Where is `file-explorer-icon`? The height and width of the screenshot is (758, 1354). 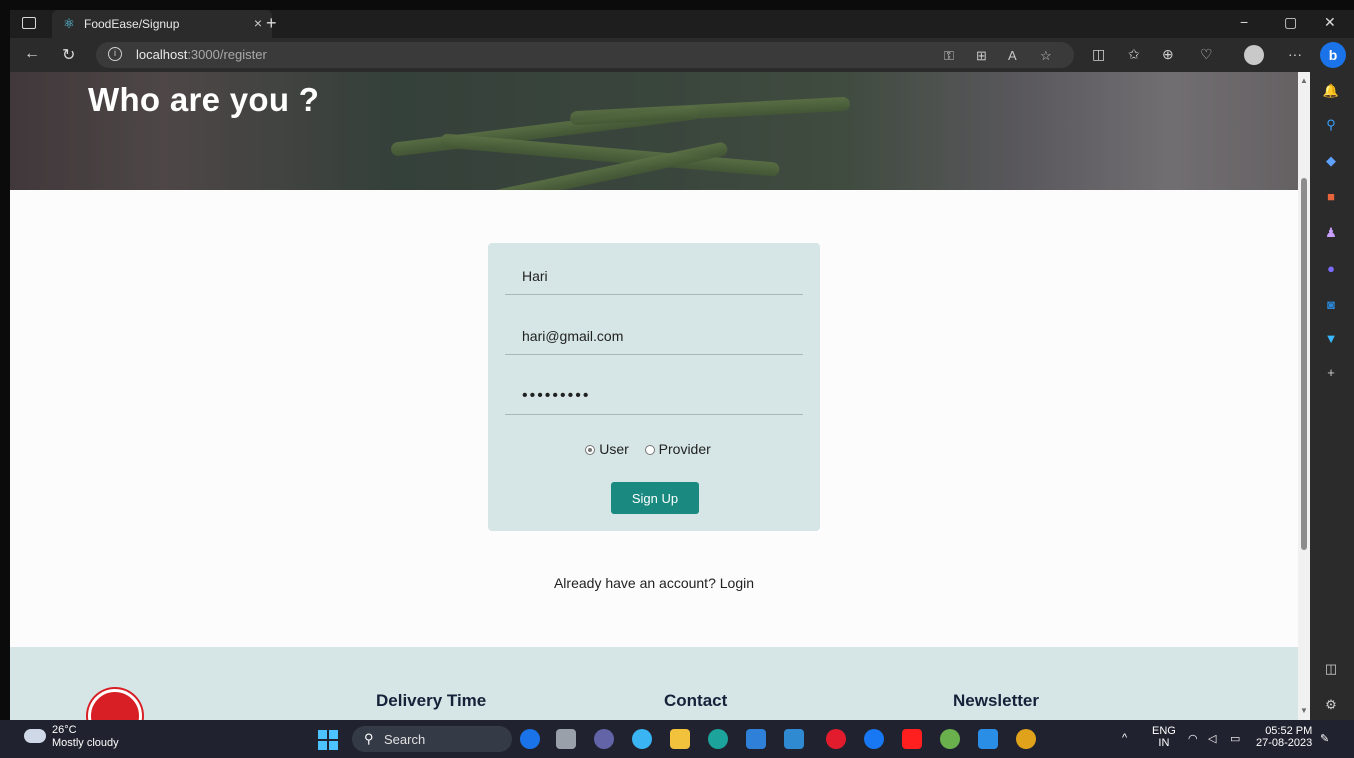
file-explorer-icon is located at coordinates (680, 739).